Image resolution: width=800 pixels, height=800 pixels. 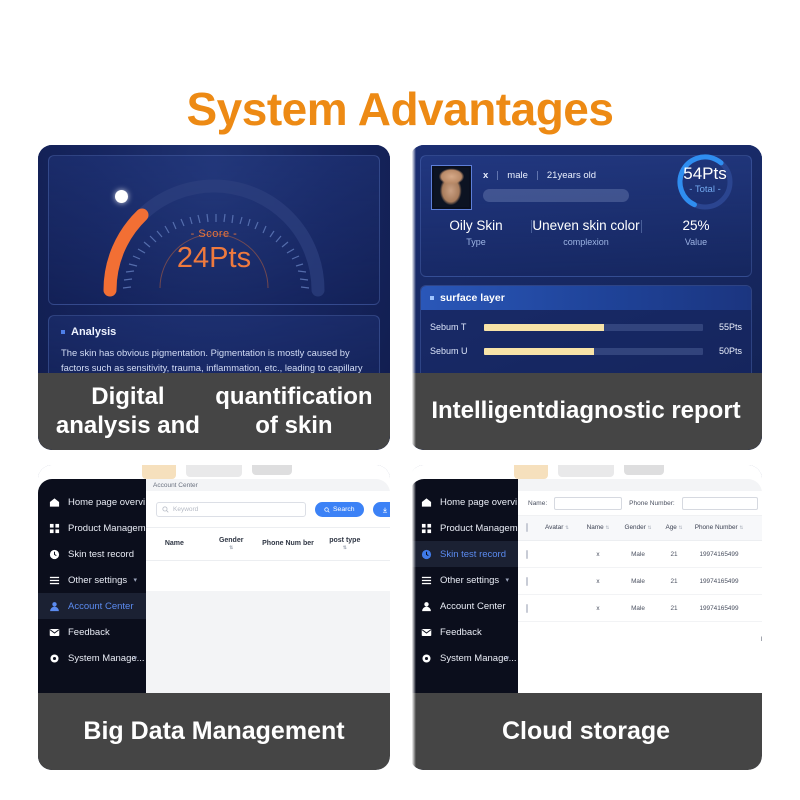 What do you see at coordinates (761, 639) in the screenshot?
I see `pagination-items-per-page: Items per pa` at bounding box center [761, 639].